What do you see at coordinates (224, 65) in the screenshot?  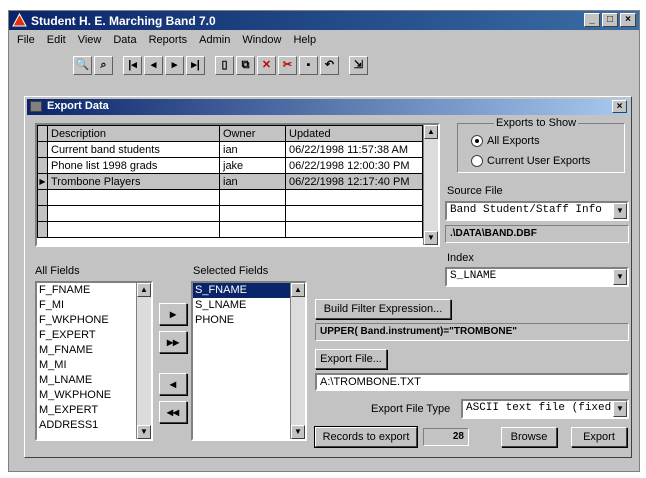 I see `new-record-icon: ▯` at bounding box center [224, 65].